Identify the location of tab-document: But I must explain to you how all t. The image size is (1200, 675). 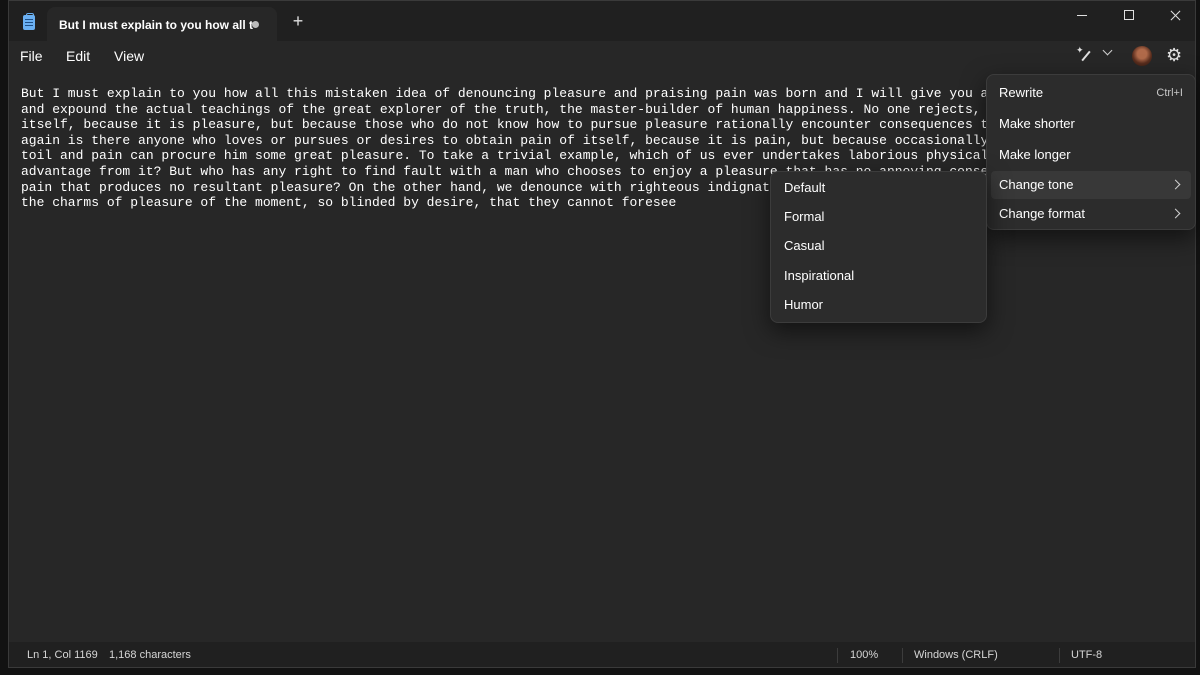
(162, 24).